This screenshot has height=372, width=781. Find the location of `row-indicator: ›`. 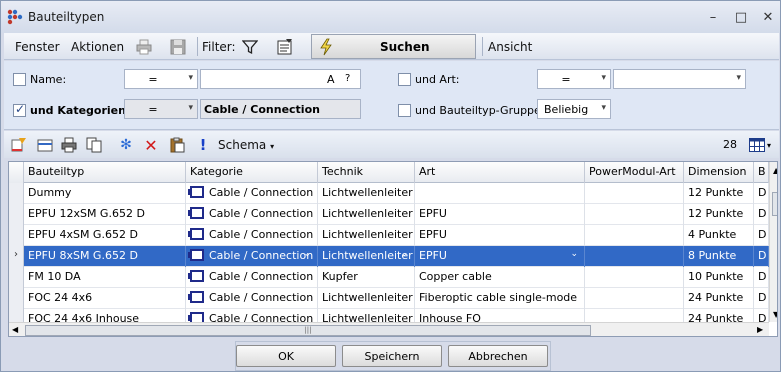

row-indicator: › is located at coordinates (16, 256).